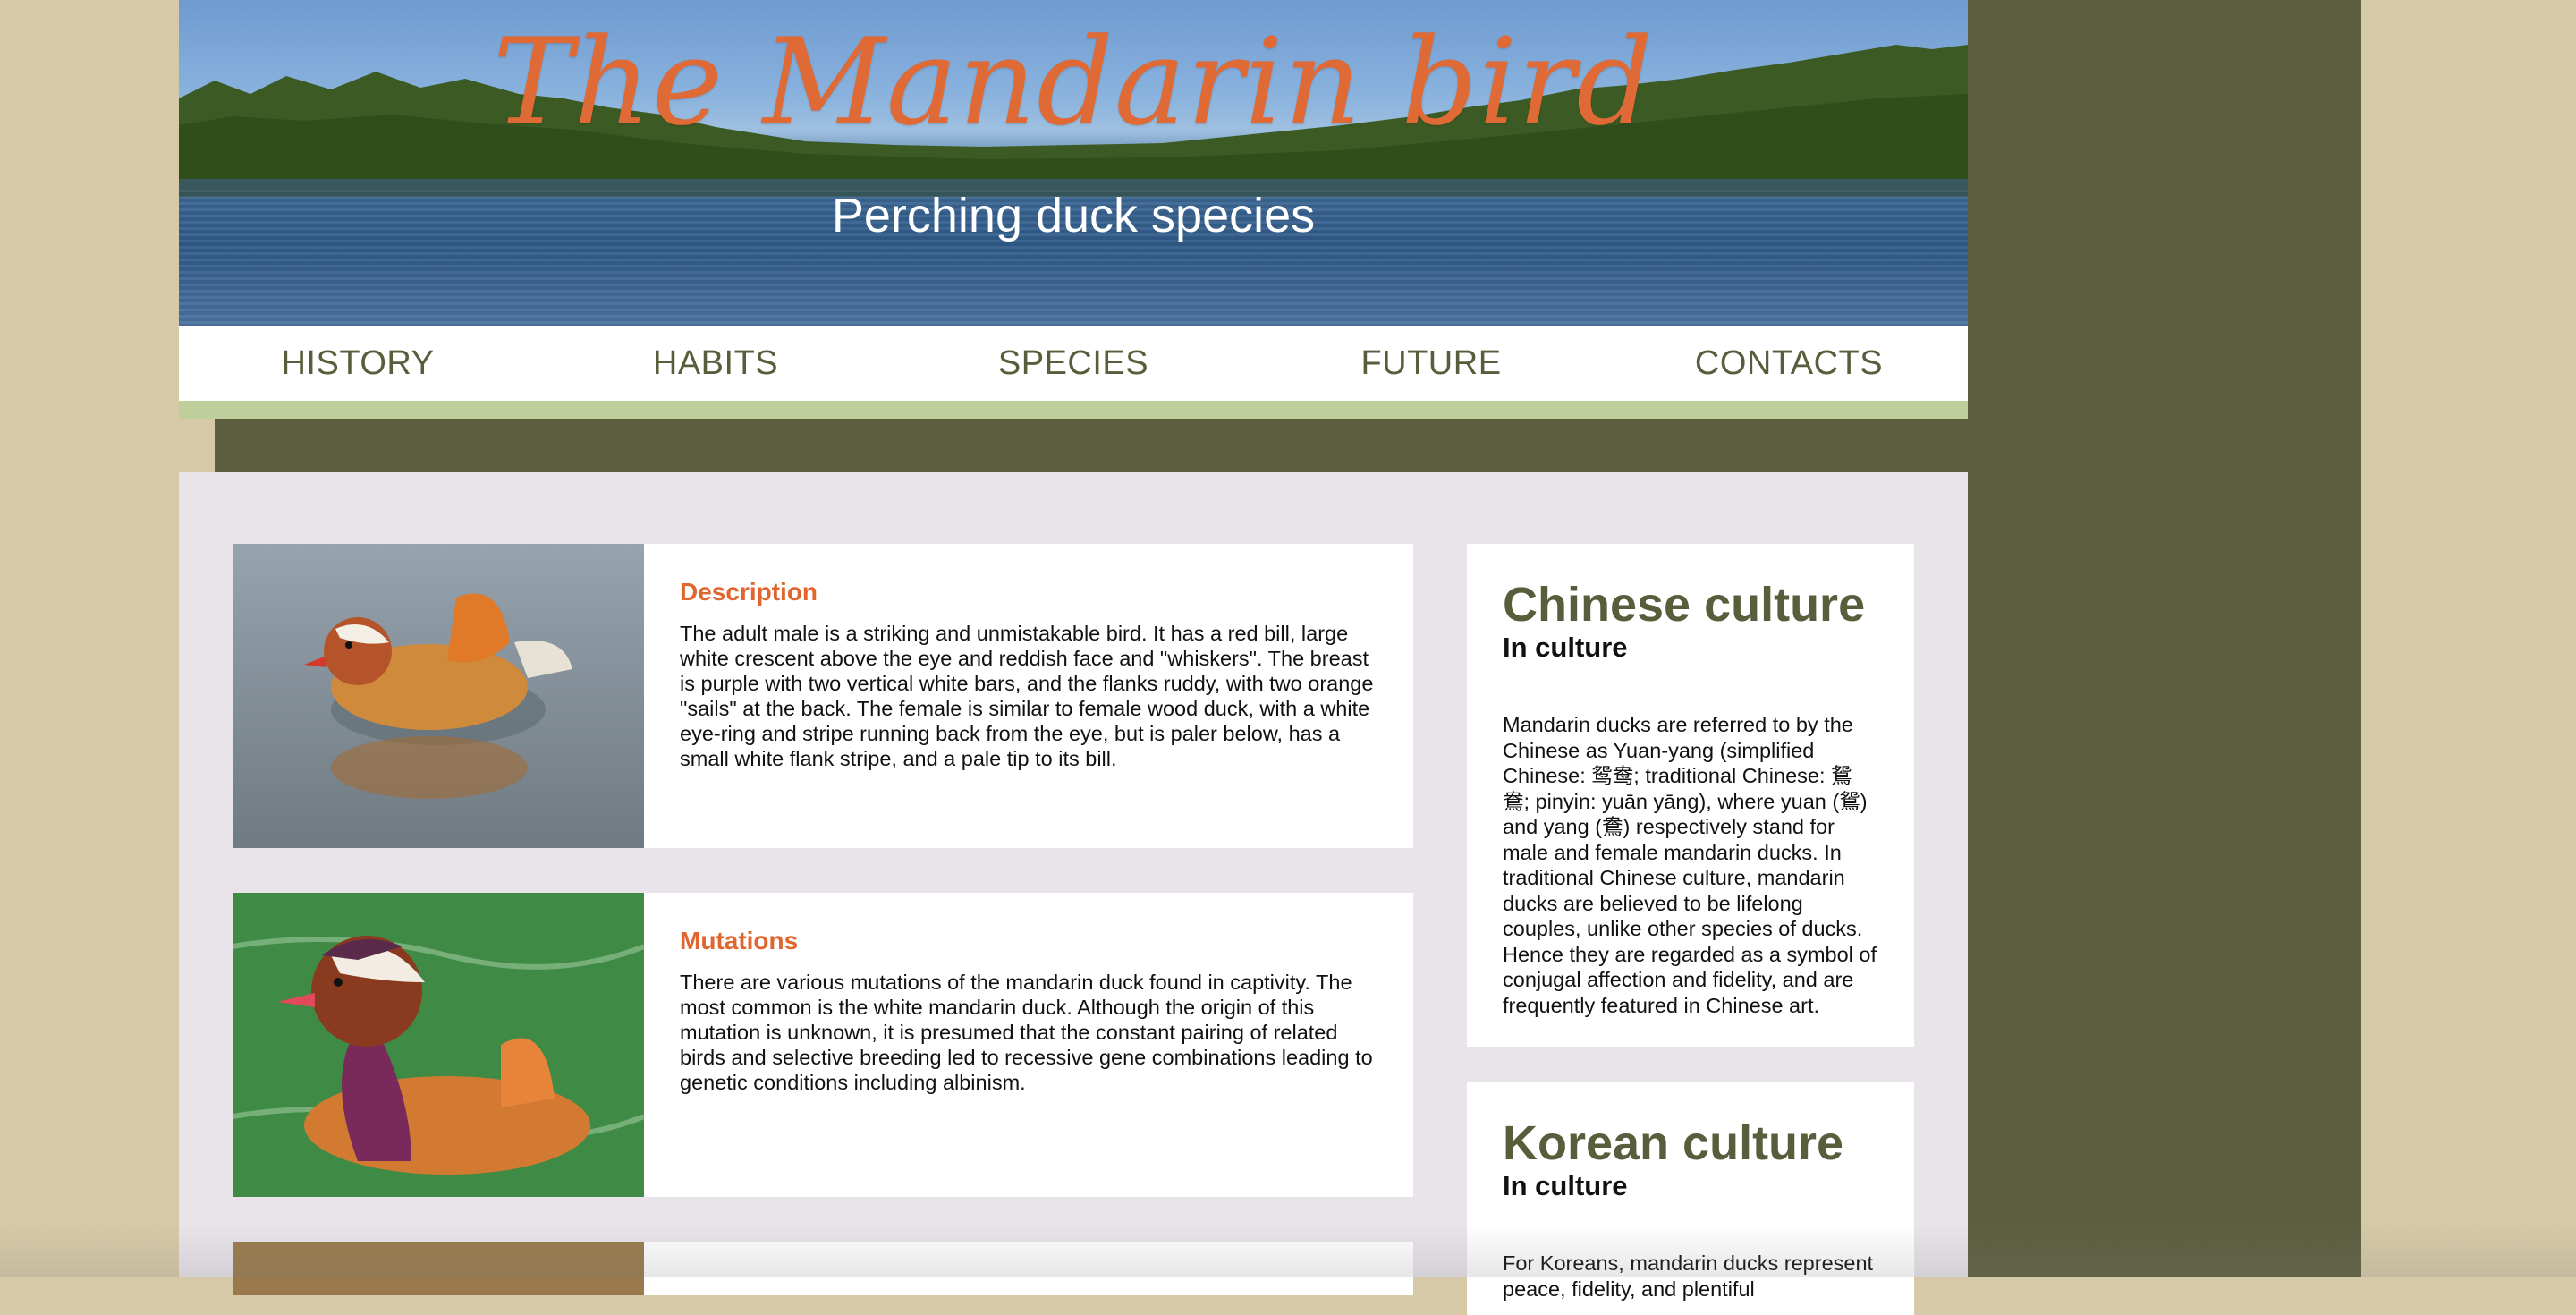 This screenshot has width=2576, height=1315. I want to click on nav-species: SPECIES, so click(1073, 363).